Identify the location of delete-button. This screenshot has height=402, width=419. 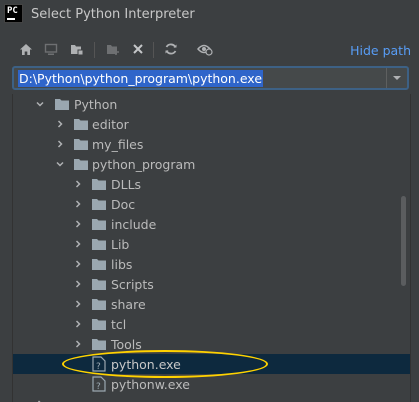
(138, 49).